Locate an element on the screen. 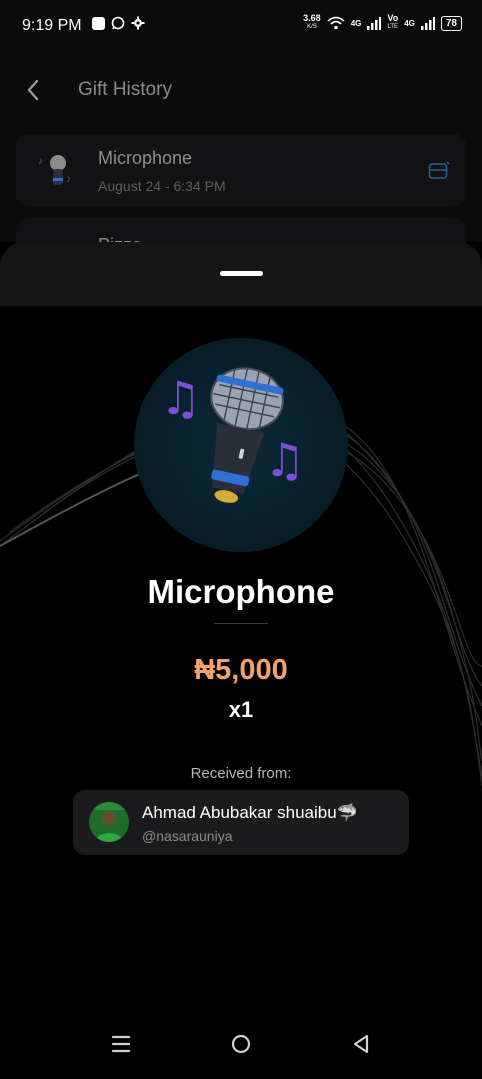 Image resolution: width=482 pixels, height=1079 pixels. menu-icon is located at coordinates (121, 1044).